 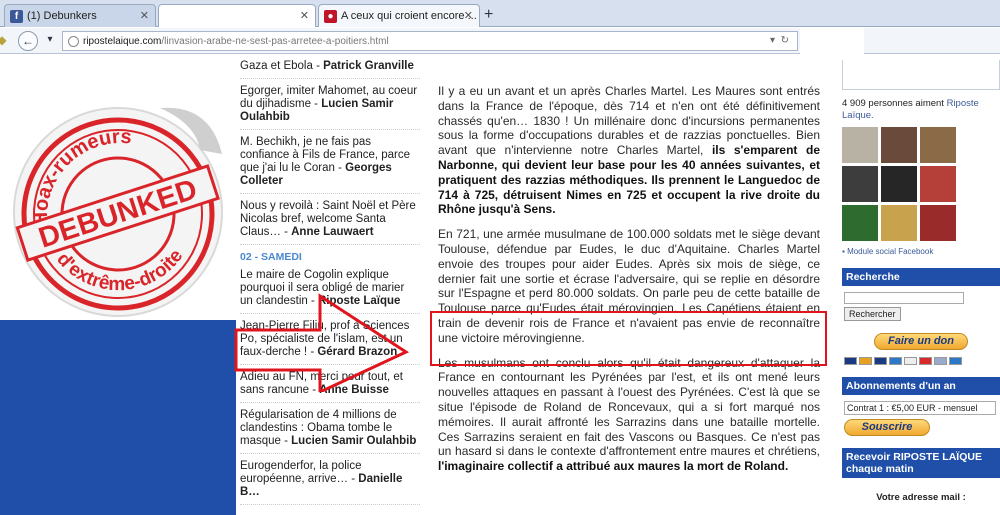 What do you see at coordinates (488, 15) in the screenshot?
I see `new-tab-button: +` at bounding box center [488, 15].